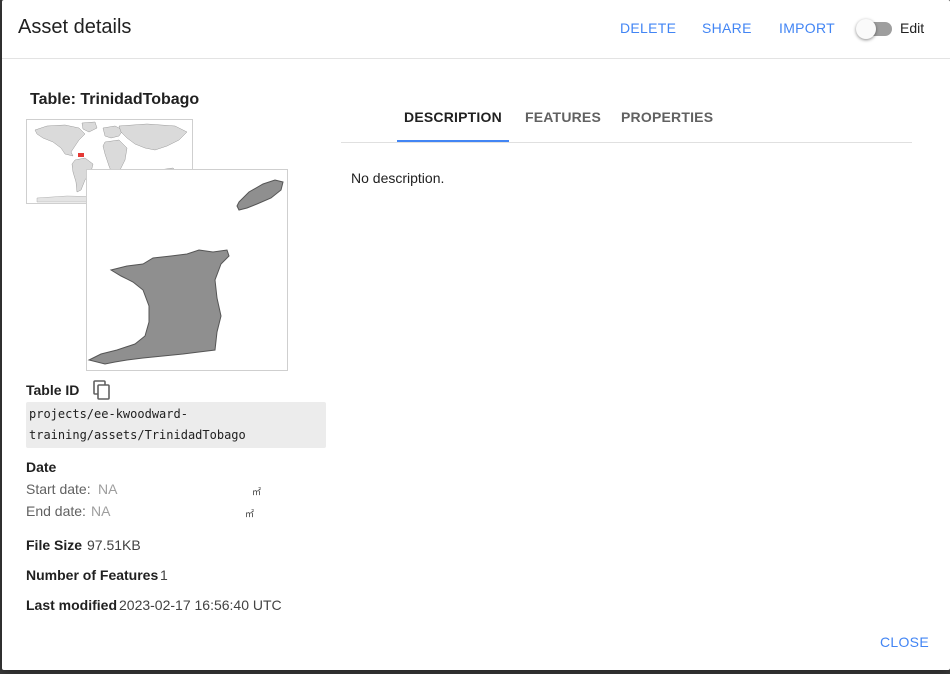 The image size is (950, 674). What do you see at coordinates (904, 642) in the screenshot?
I see `close-button: CLOSE` at bounding box center [904, 642].